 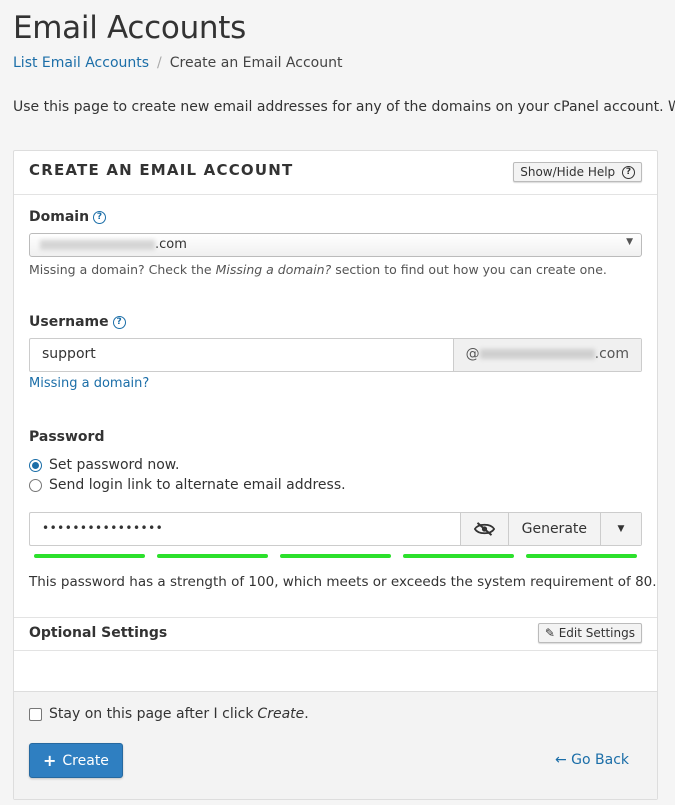 I want to click on password-input-group: •••••••••••••••• Generate ▼, so click(x=335, y=529).